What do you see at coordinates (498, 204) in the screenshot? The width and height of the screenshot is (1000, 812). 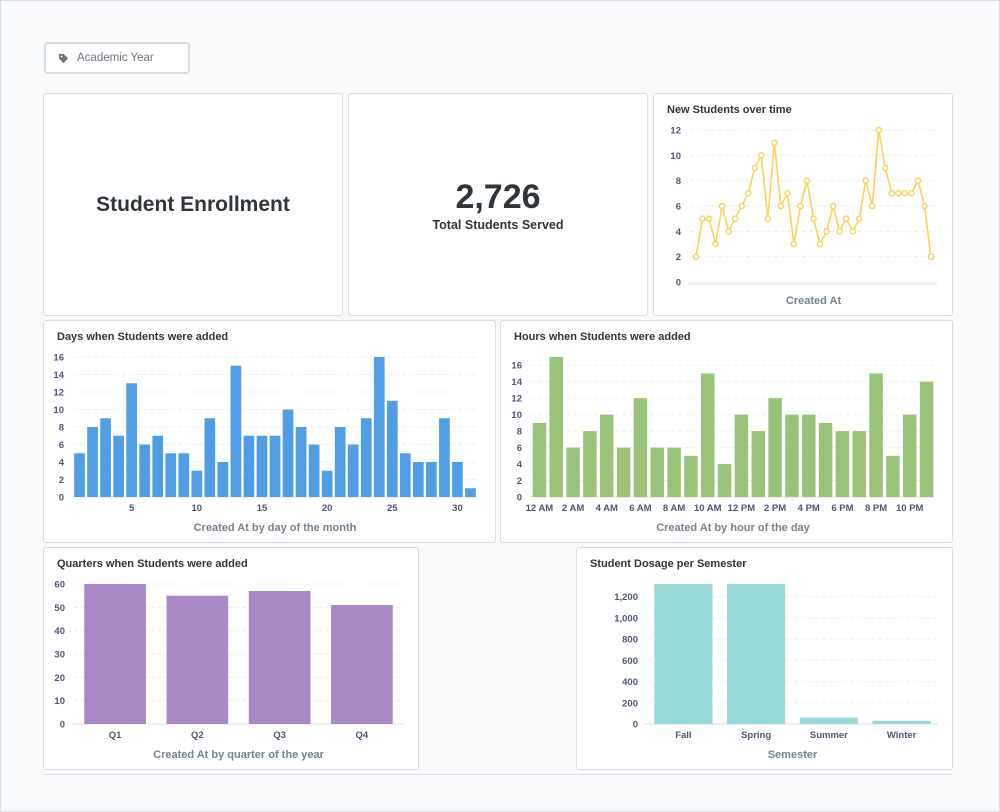 I see `scalar-card: 2,726 Total Students Served` at bounding box center [498, 204].